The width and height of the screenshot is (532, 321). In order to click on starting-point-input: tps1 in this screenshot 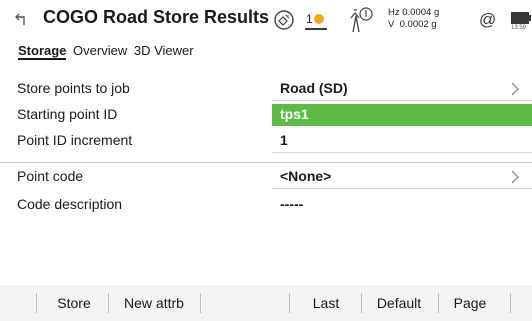, I will do `click(402, 115)`.